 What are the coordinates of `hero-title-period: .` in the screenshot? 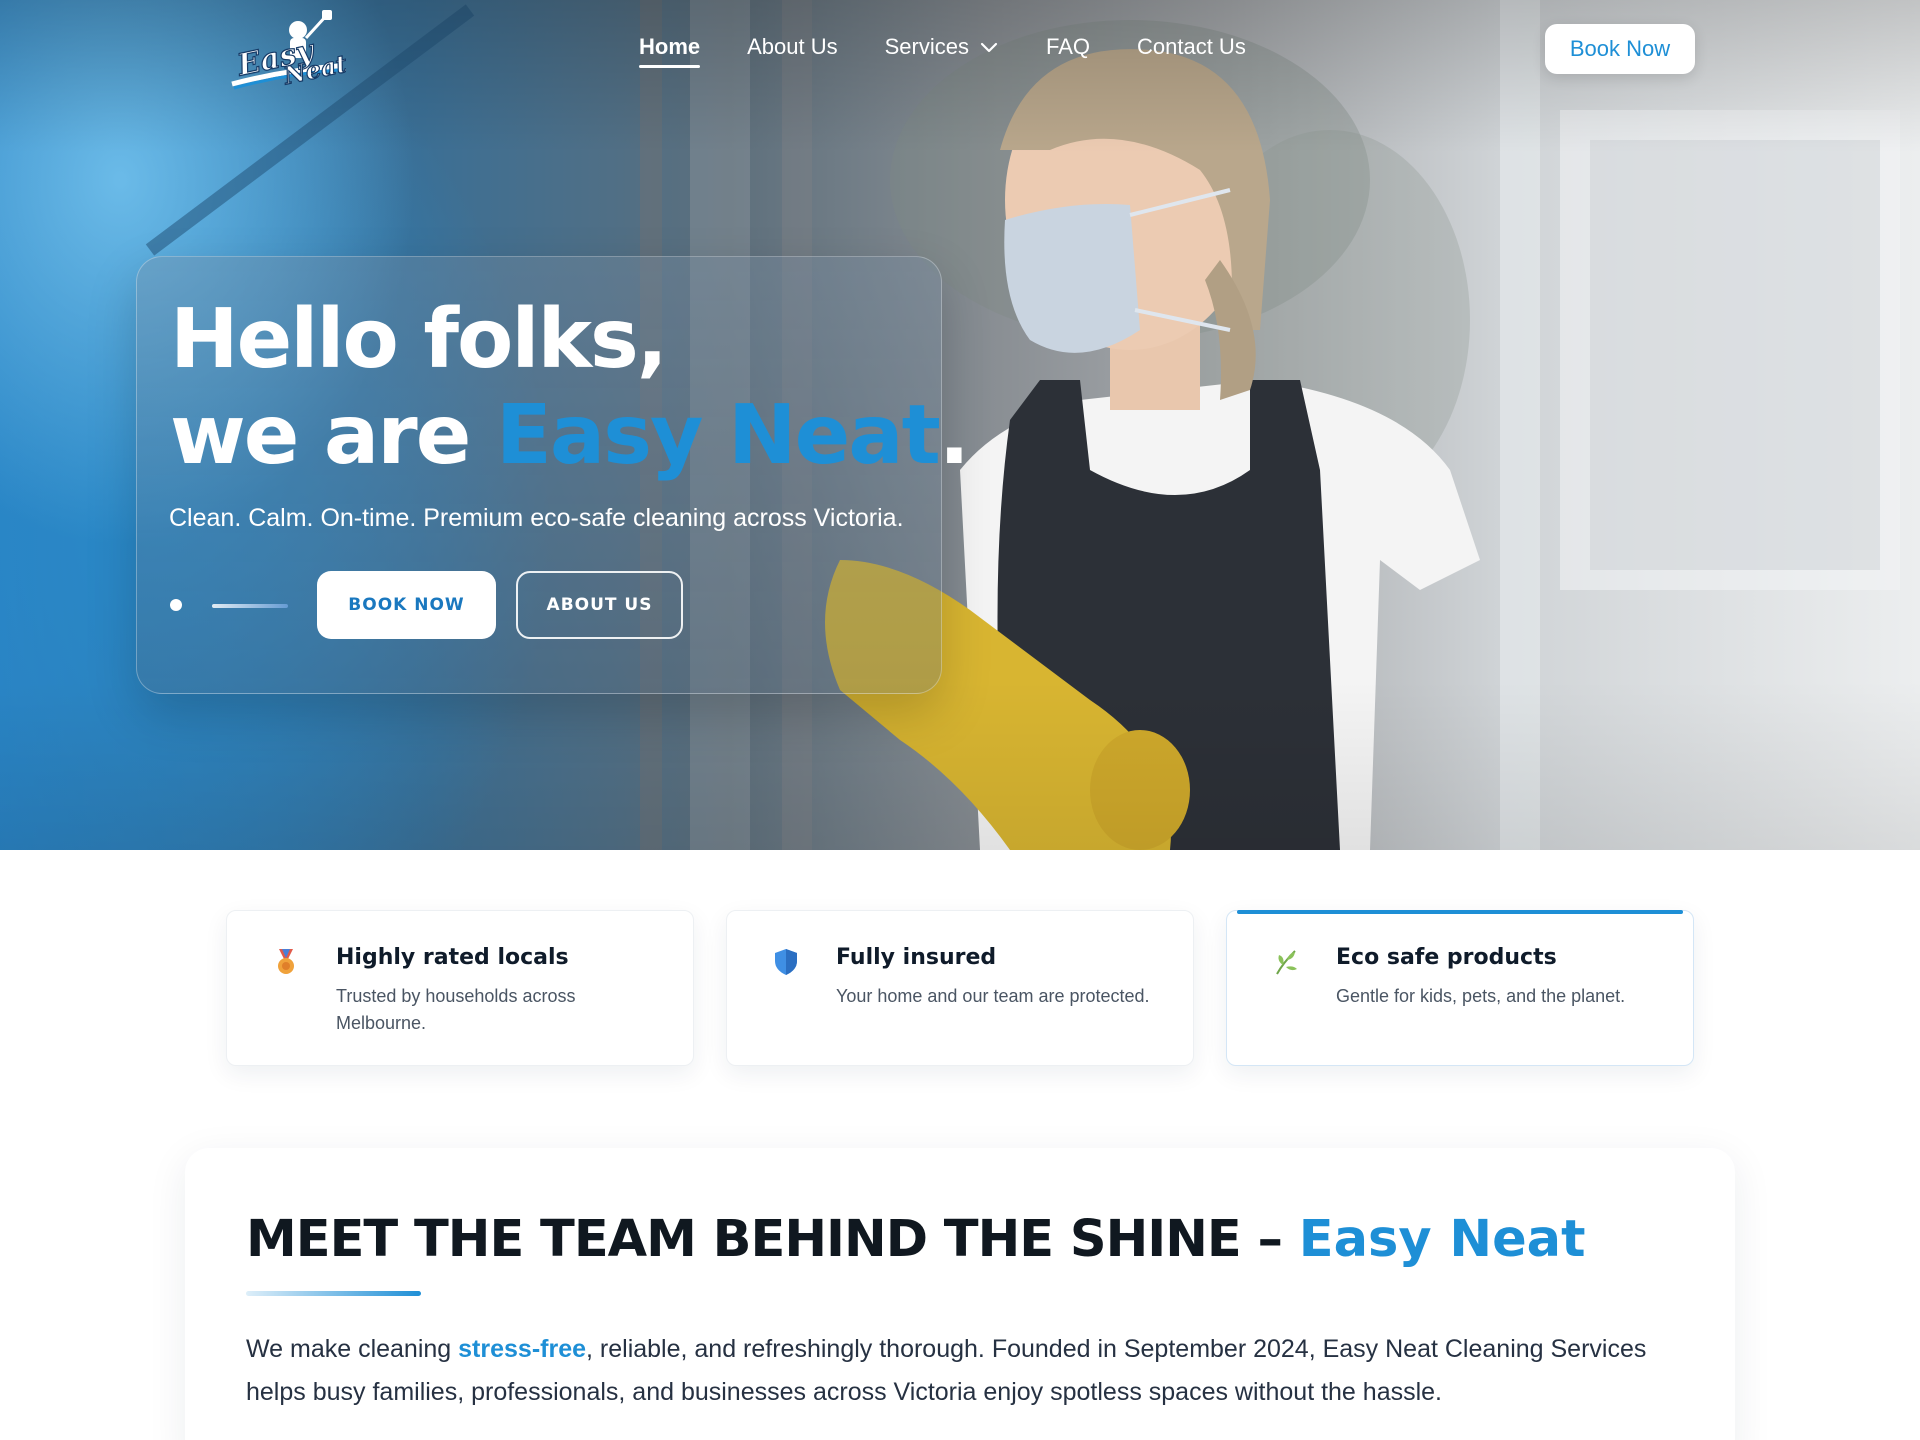 It's located at (954, 435).